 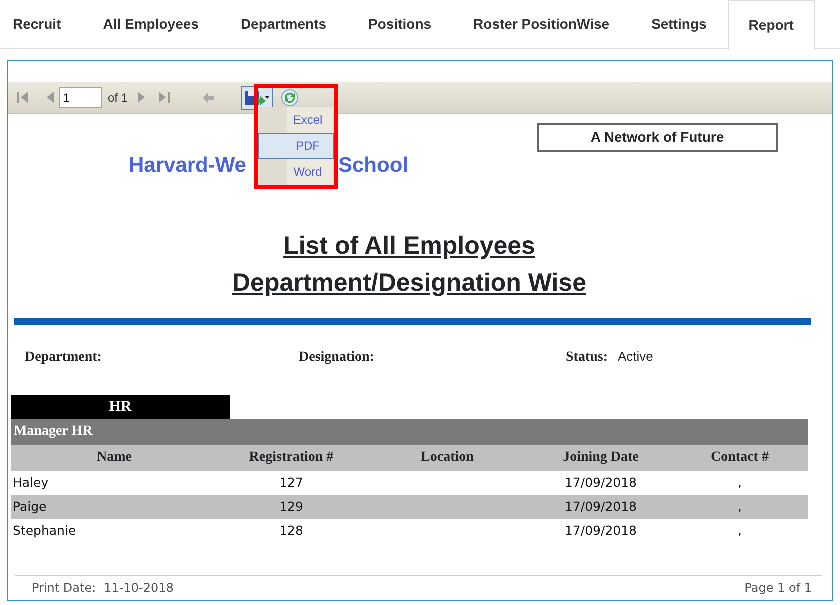 What do you see at coordinates (679, 24) in the screenshot?
I see `tab: Settings` at bounding box center [679, 24].